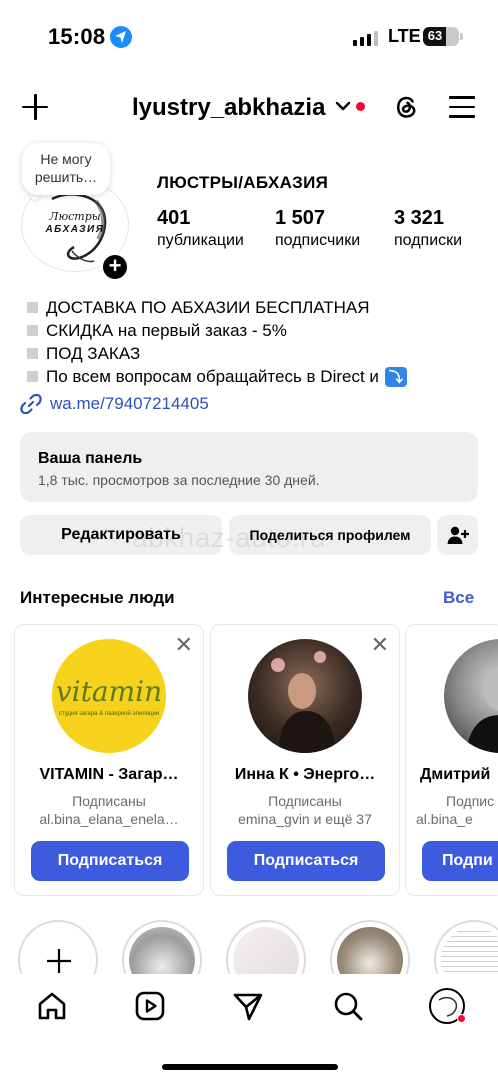  I want to click on search-icon, so click(348, 1006).